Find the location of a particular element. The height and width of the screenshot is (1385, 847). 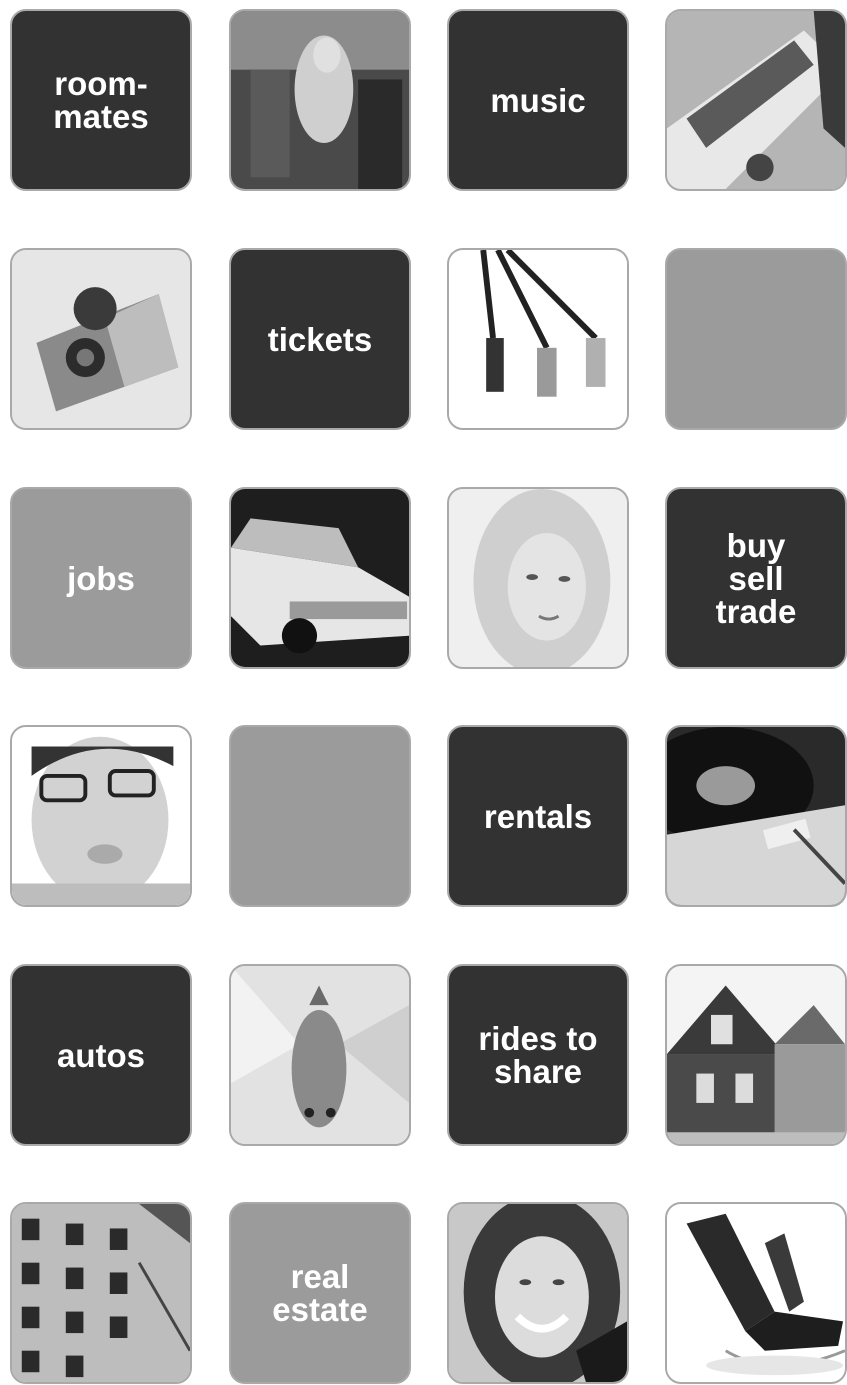

tile-label-buy-sell-trade: buy sell trade is located at coordinates (756, 578).